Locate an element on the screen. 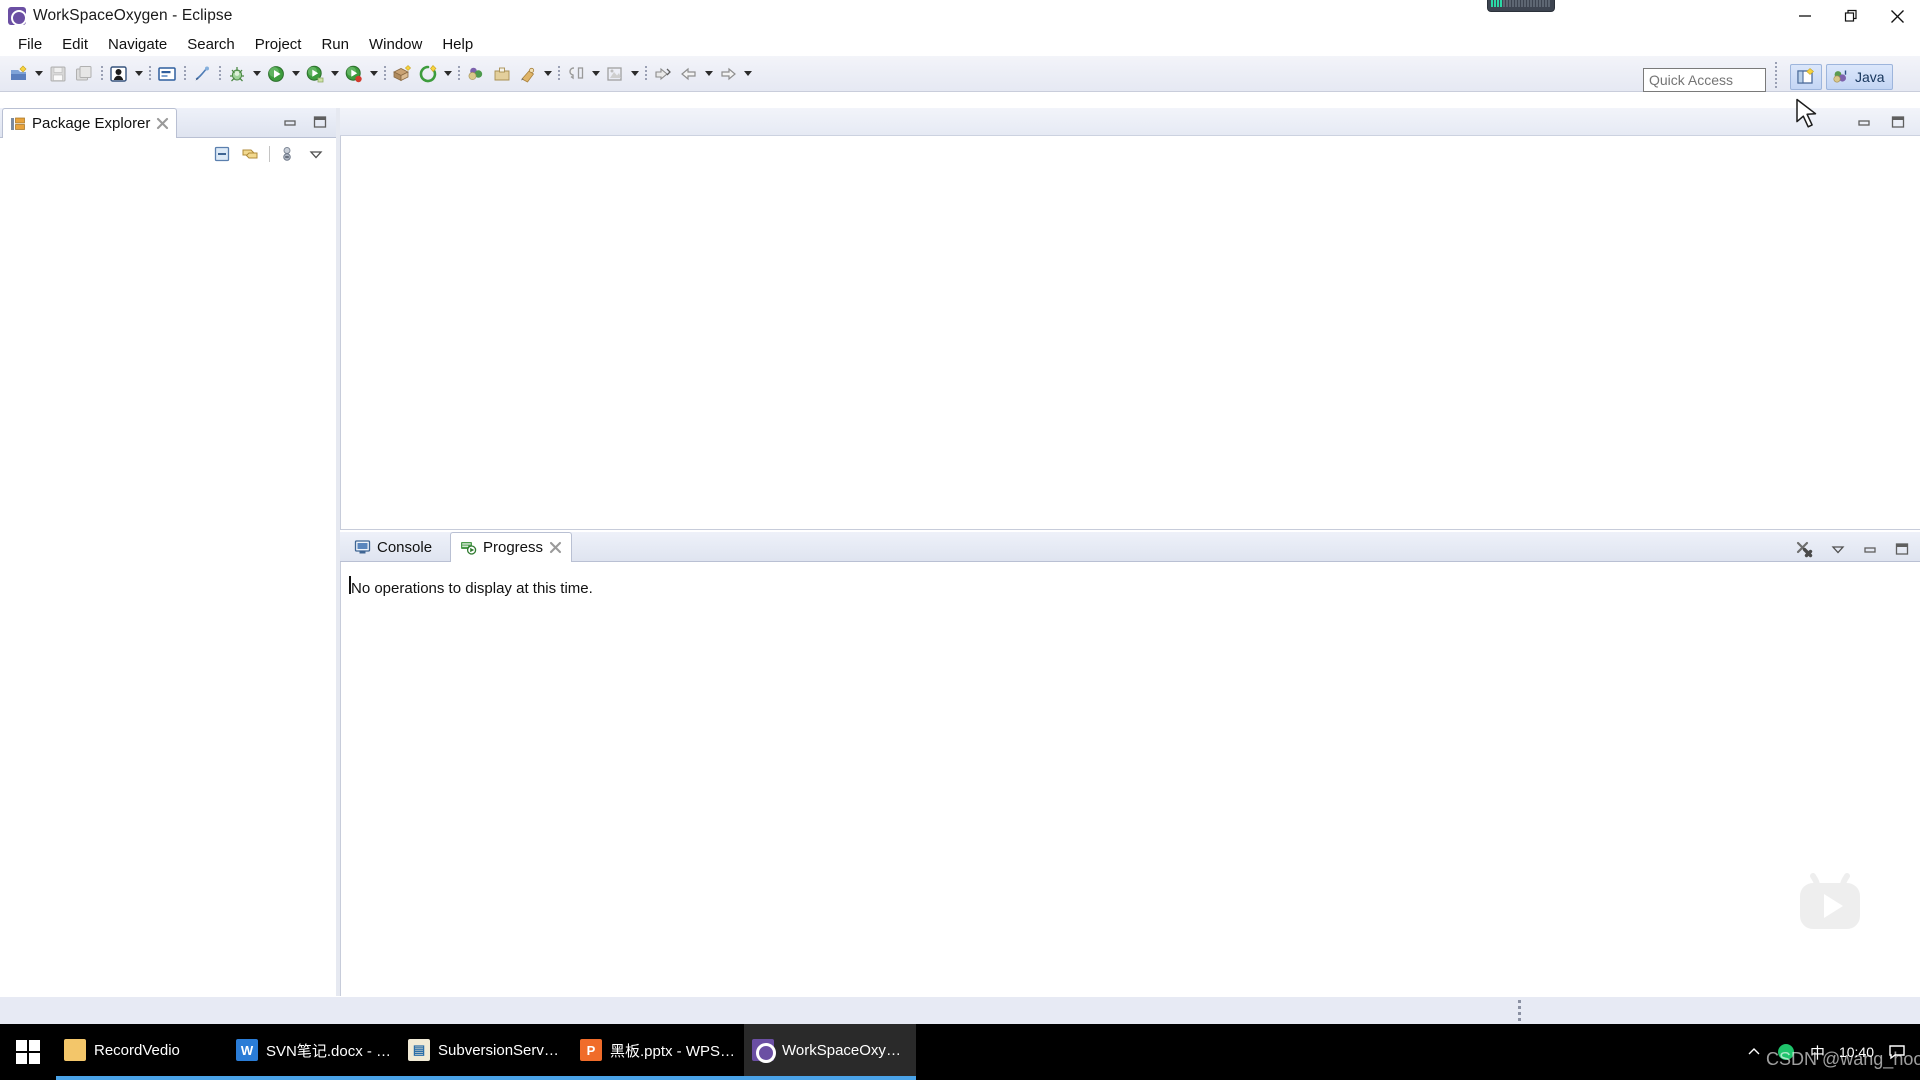  link-with-editor-button is located at coordinates (250, 154).